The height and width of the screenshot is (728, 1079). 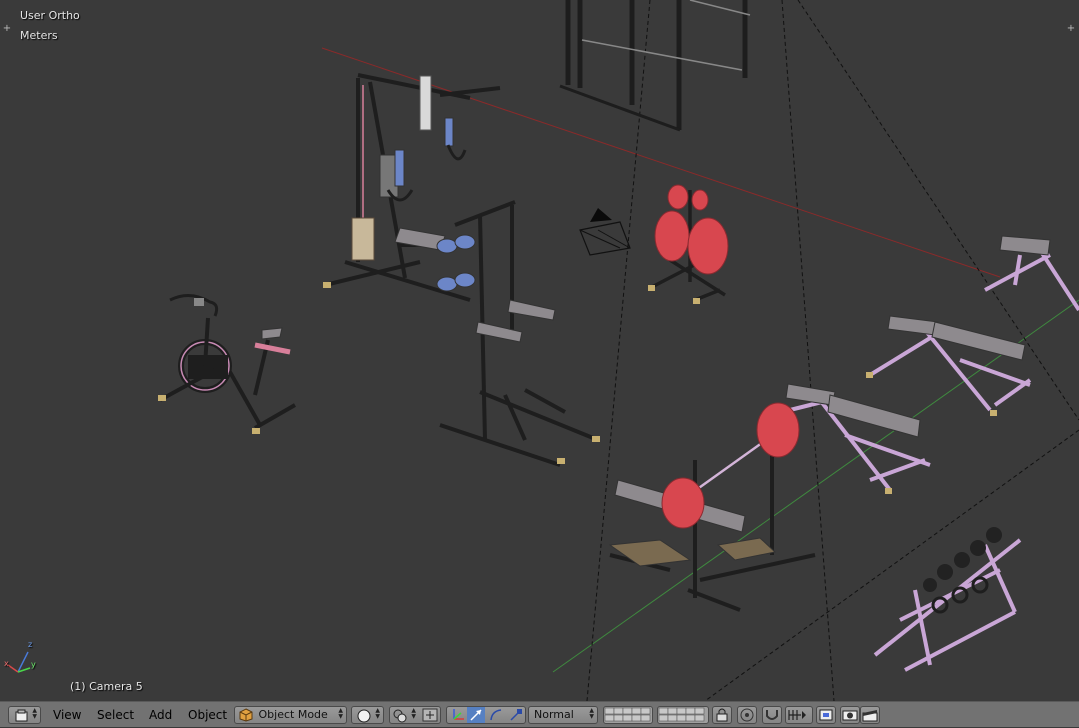 I want to click on pivot-point-selector: ▲ ▼, so click(x=415, y=715).